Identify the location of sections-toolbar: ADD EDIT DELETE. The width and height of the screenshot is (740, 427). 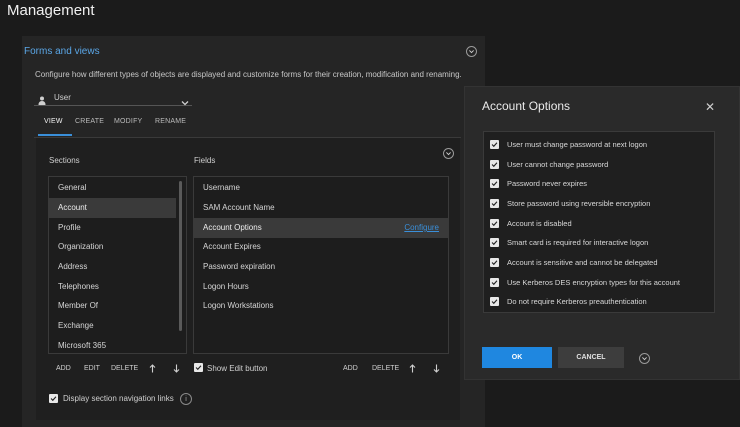
(121, 369).